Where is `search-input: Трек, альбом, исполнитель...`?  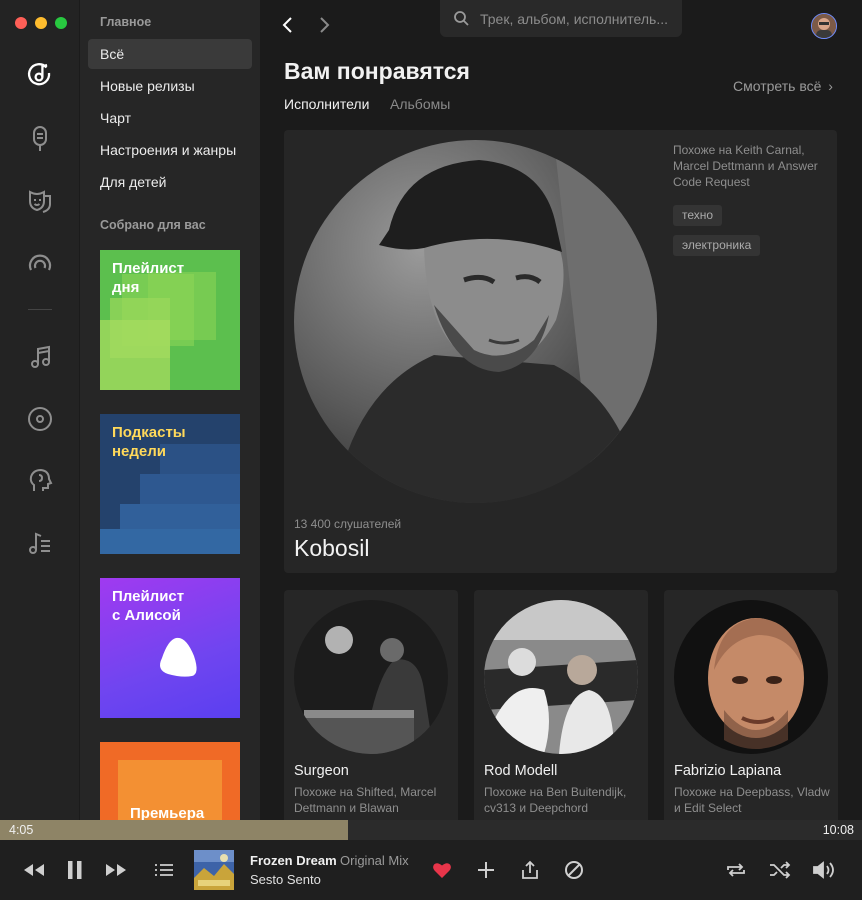
search-input: Трек, альбом, исполнитель... is located at coordinates (561, 18).